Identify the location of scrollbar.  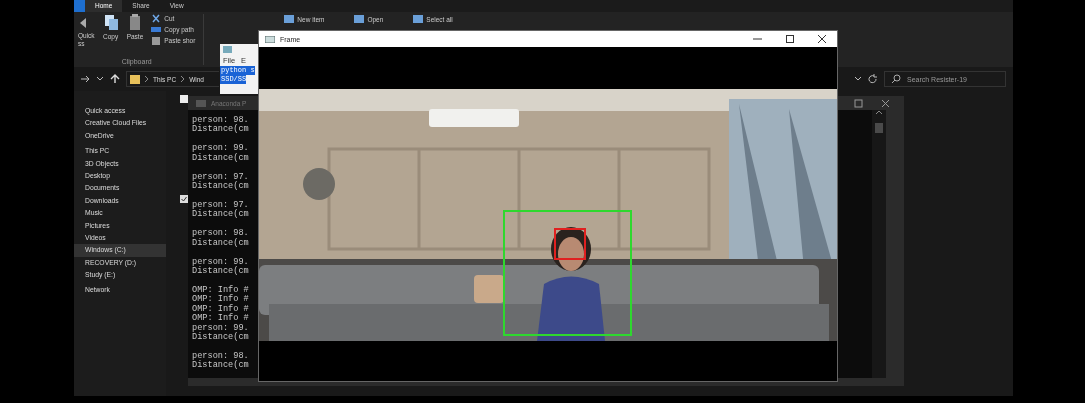
(879, 244).